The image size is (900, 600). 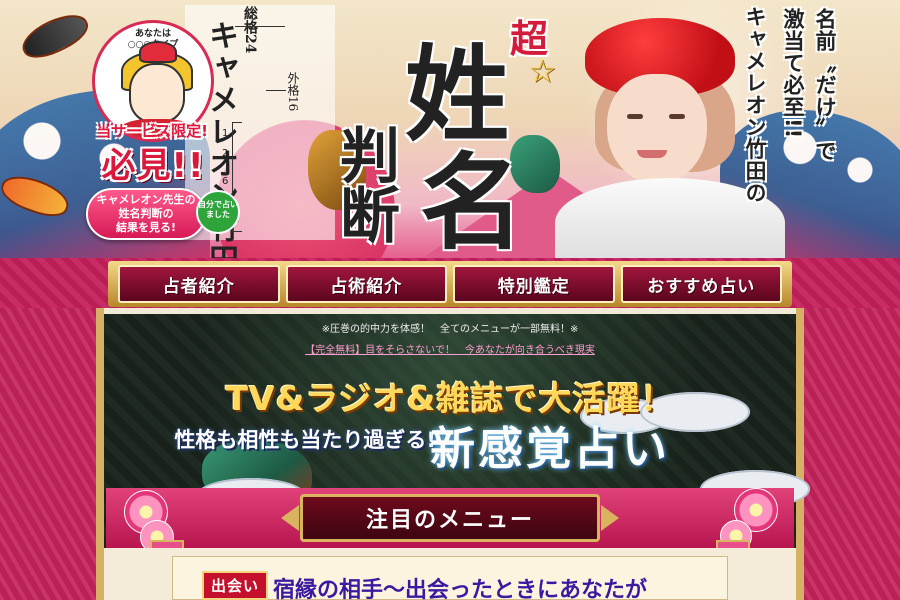 What do you see at coordinates (533, 586) in the screenshot?
I see `menu-item-title-link: 宿縁の相手～出会ったときにあなたが` at bounding box center [533, 586].